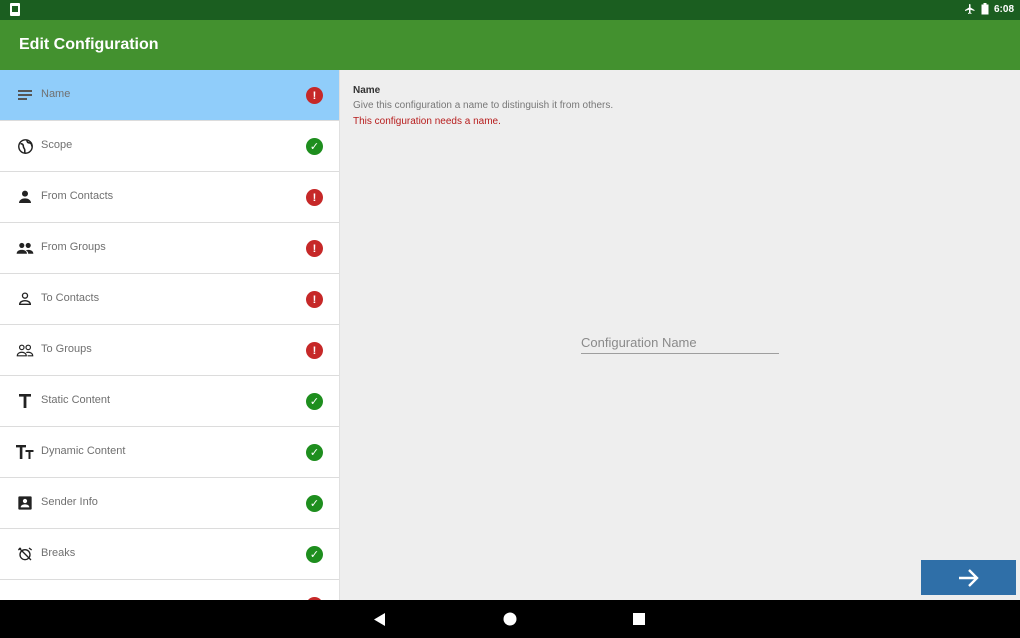 Image resolution: width=1020 pixels, height=638 pixels. I want to click on home-button, so click(510, 619).